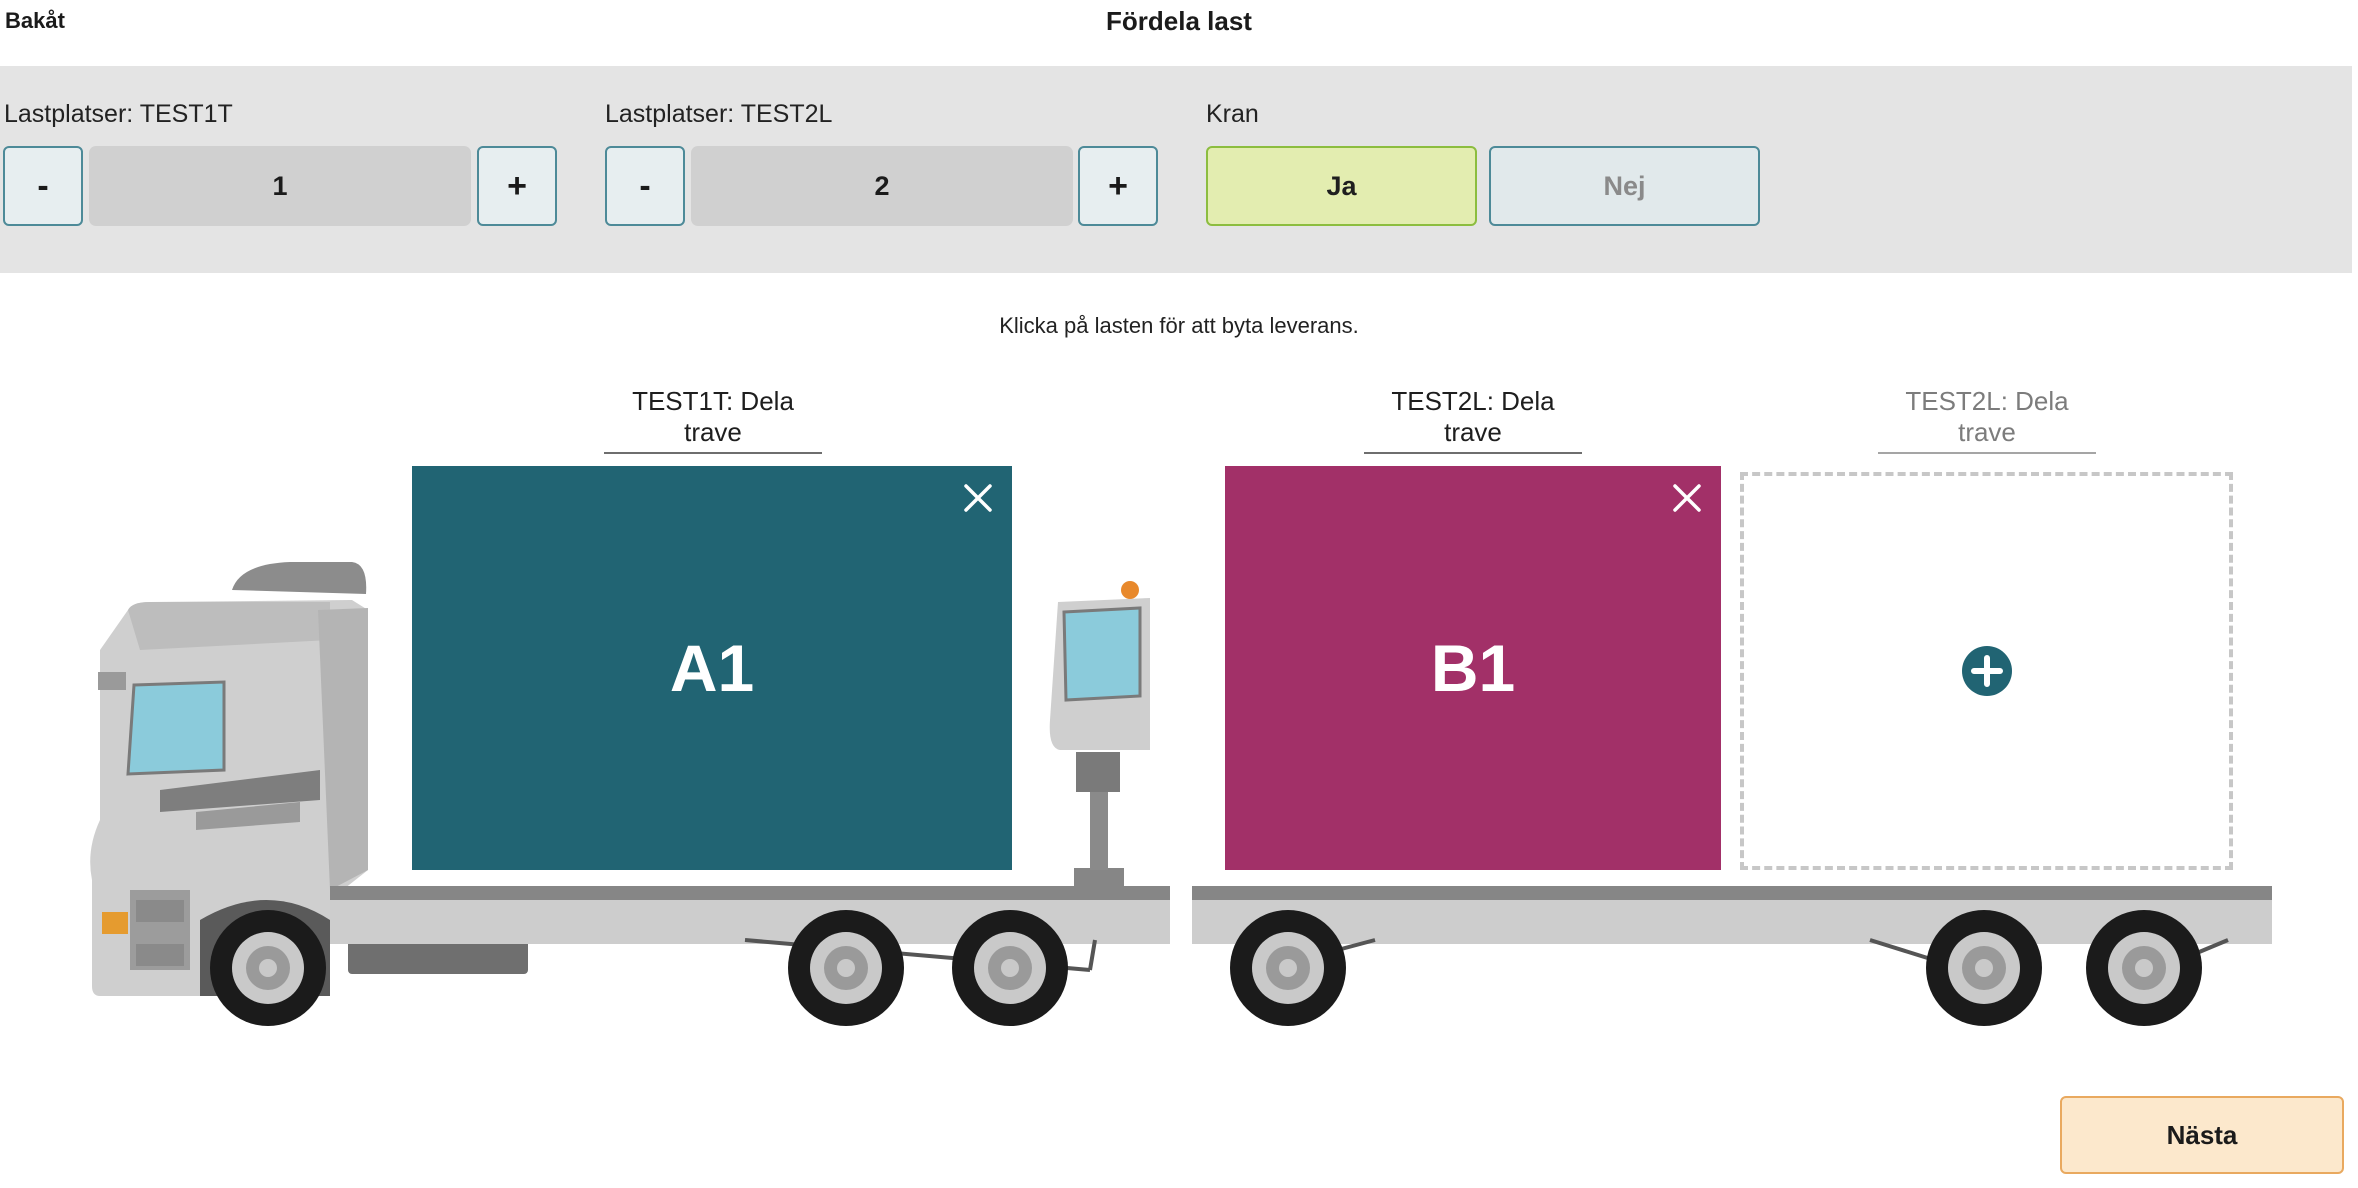  What do you see at coordinates (2202, 1135) in the screenshot?
I see `next-button: Nästa` at bounding box center [2202, 1135].